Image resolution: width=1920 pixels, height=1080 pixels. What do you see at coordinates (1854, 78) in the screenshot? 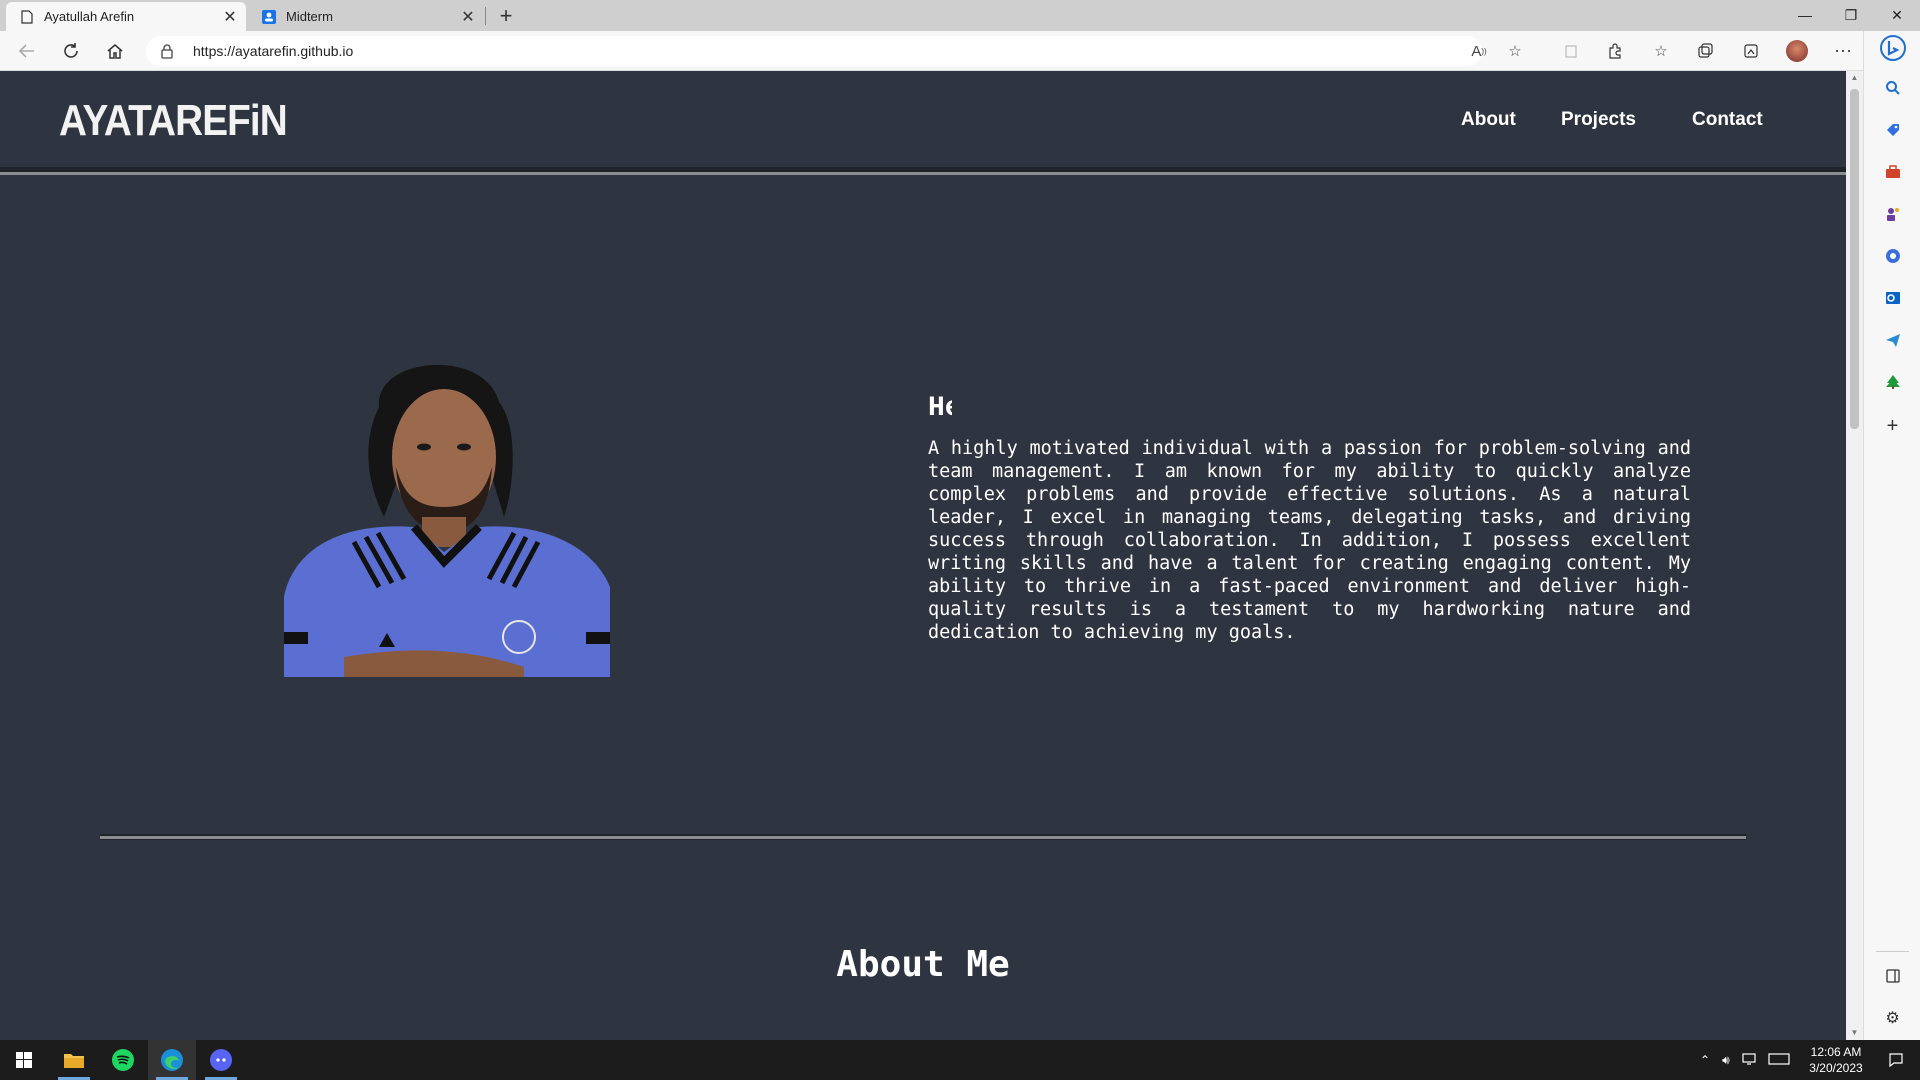
I see `scroll-up-arrow: ▲` at bounding box center [1854, 78].